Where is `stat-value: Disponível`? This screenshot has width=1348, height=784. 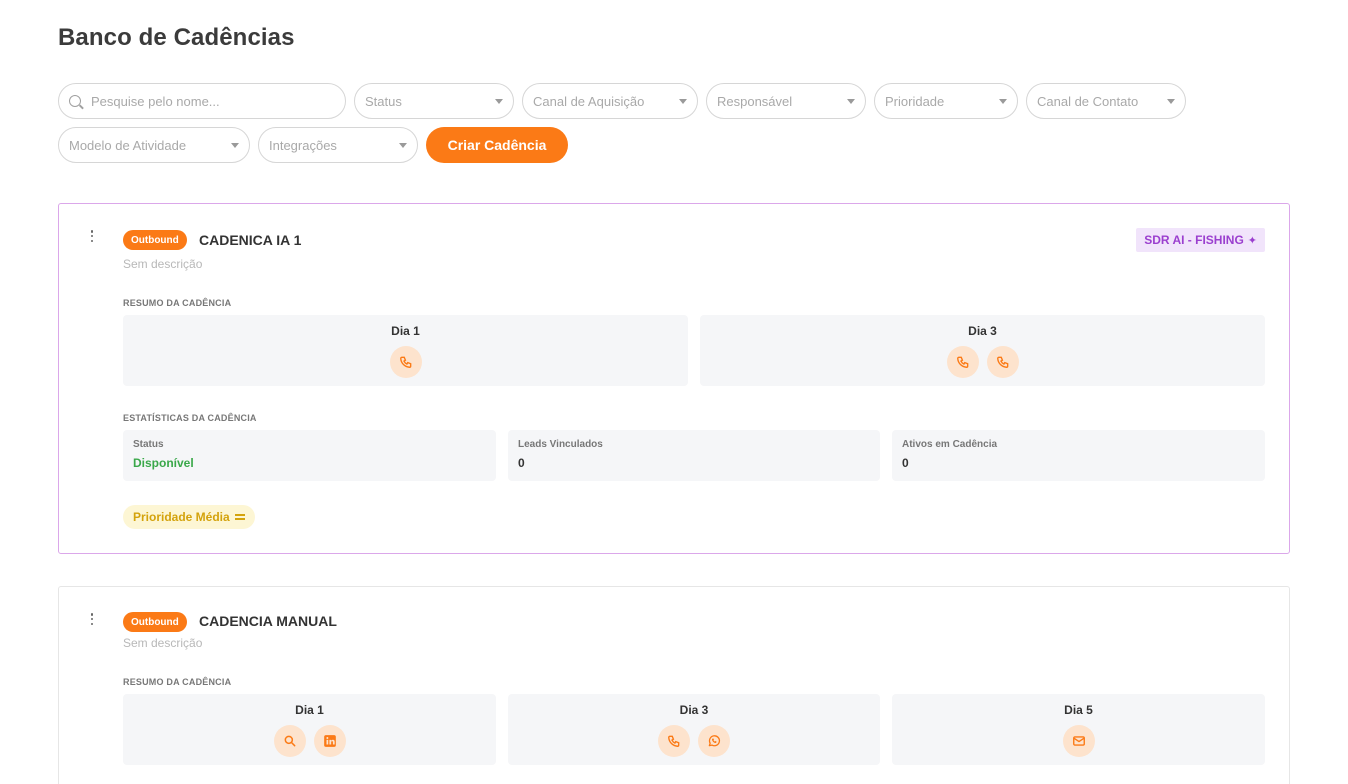
stat-value: Disponível is located at coordinates (163, 463).